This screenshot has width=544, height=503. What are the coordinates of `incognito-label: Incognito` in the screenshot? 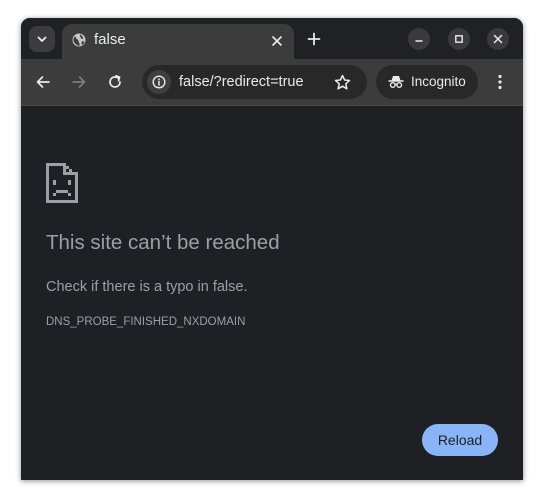 It's located at (438, 81).